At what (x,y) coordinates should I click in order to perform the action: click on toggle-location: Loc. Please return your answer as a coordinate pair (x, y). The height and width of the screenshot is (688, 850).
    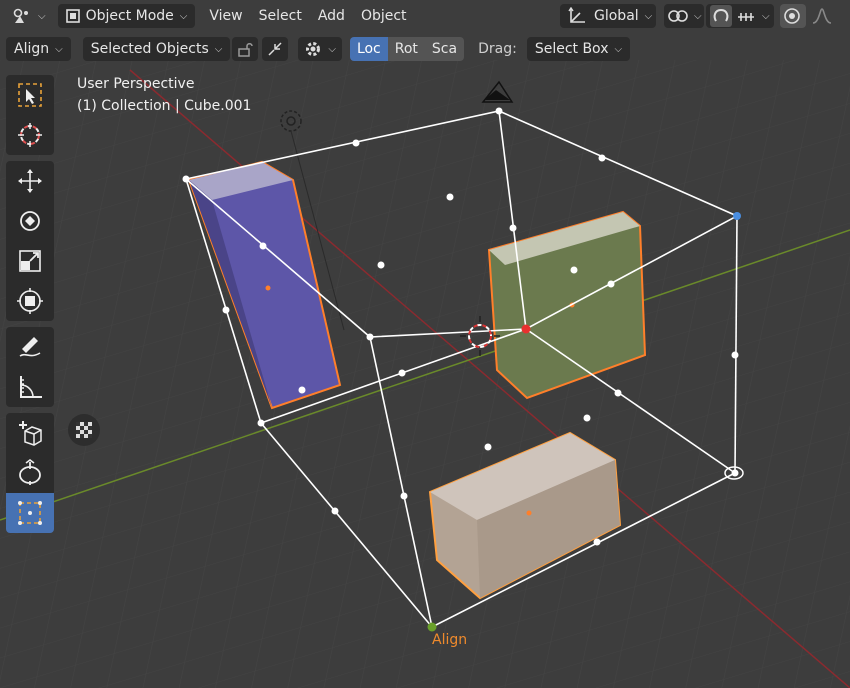
    Looking at the image, I should click on (368, 49).